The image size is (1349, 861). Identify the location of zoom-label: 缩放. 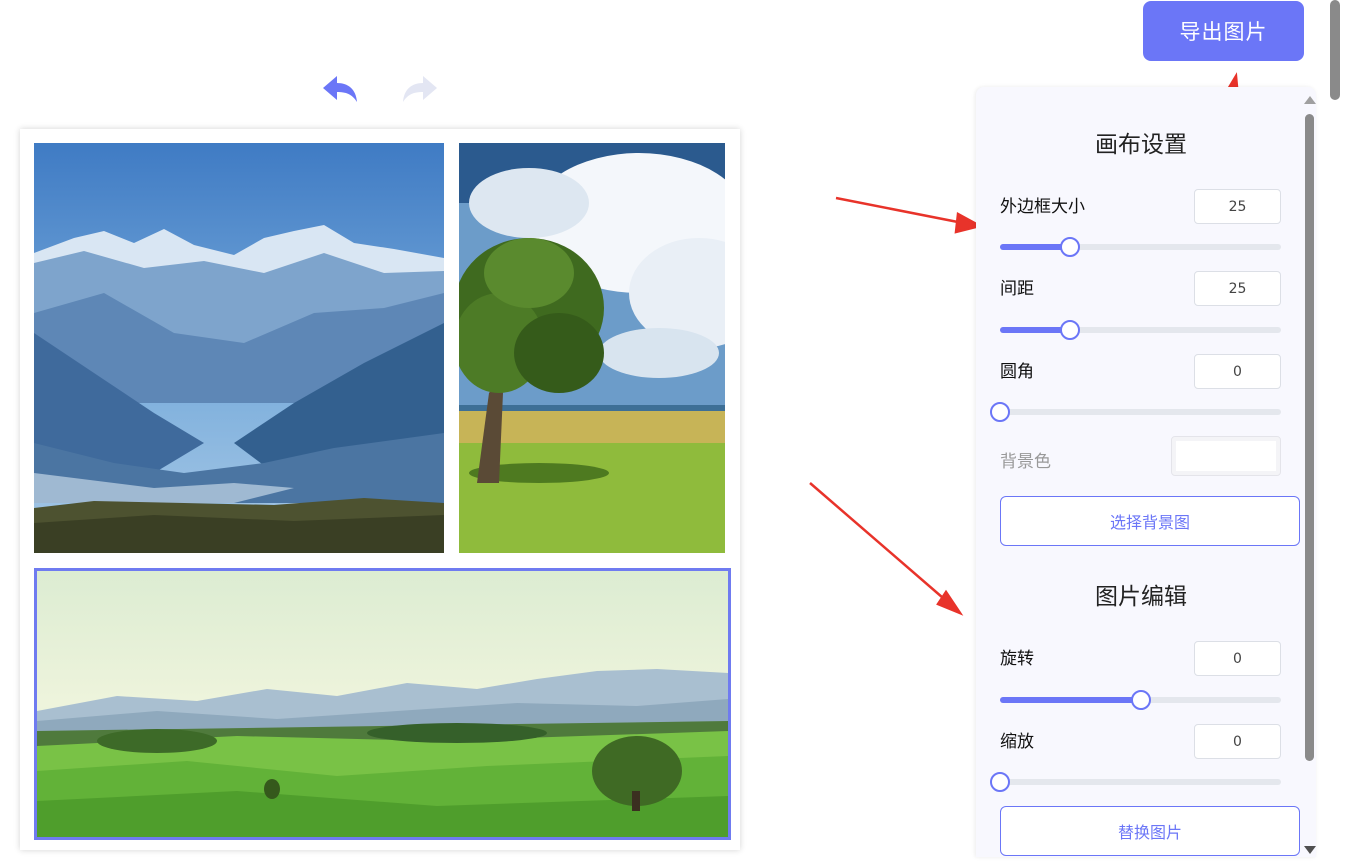
(1017, 742).